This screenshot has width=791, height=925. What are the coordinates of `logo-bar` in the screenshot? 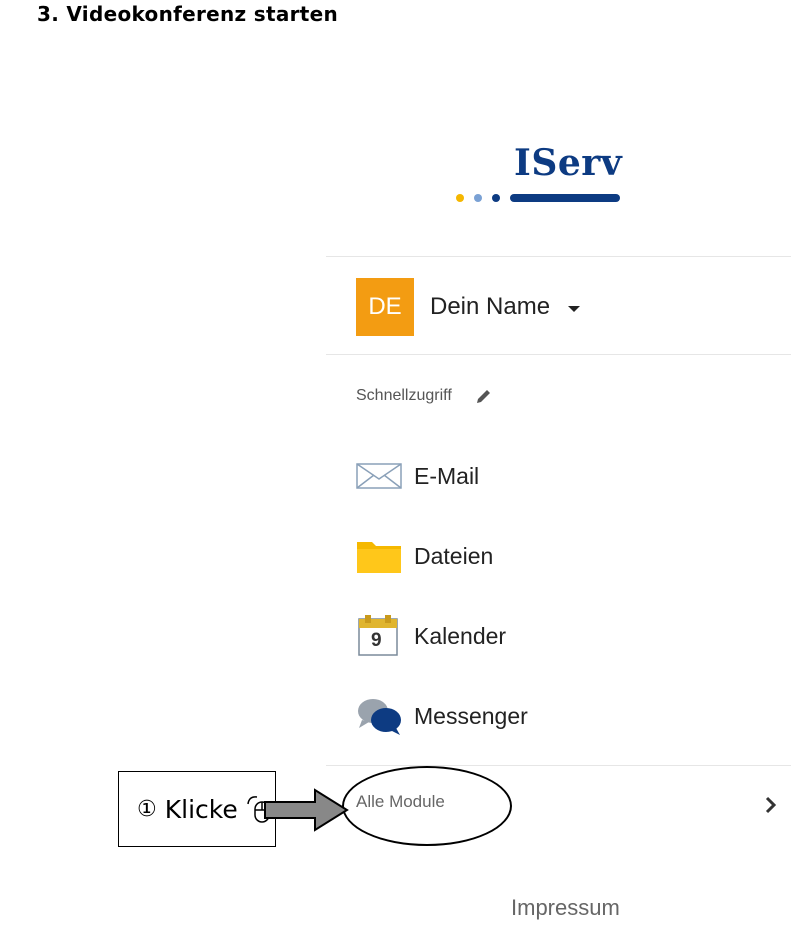 It's located at (565, 198).